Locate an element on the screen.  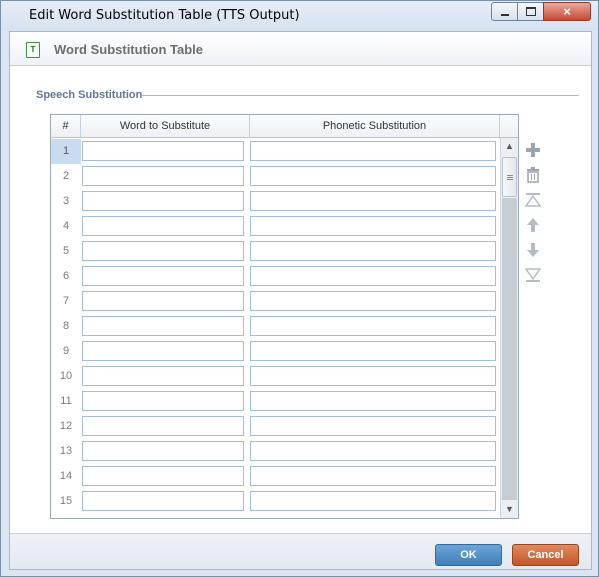
scroll-track is located at coordinates (509, 349).